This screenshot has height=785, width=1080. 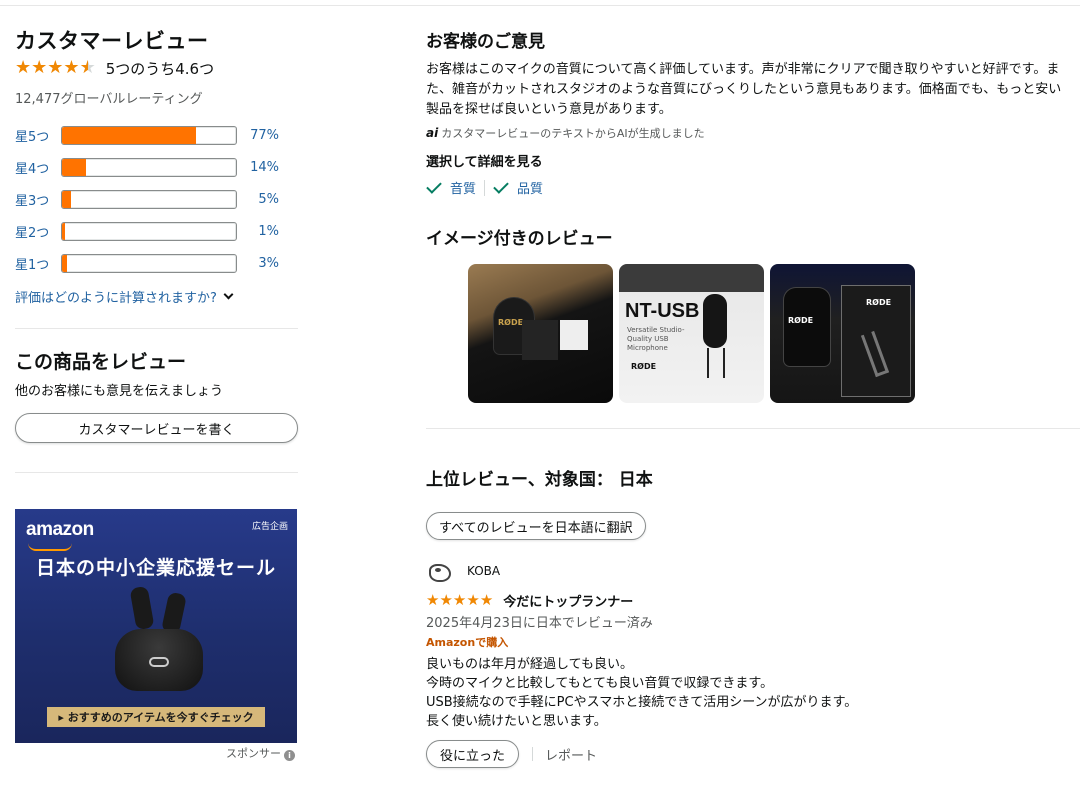 I want to click on top-reviews-heading: 上位レビュー、対象国： 日本, so click(x=539, y=480).